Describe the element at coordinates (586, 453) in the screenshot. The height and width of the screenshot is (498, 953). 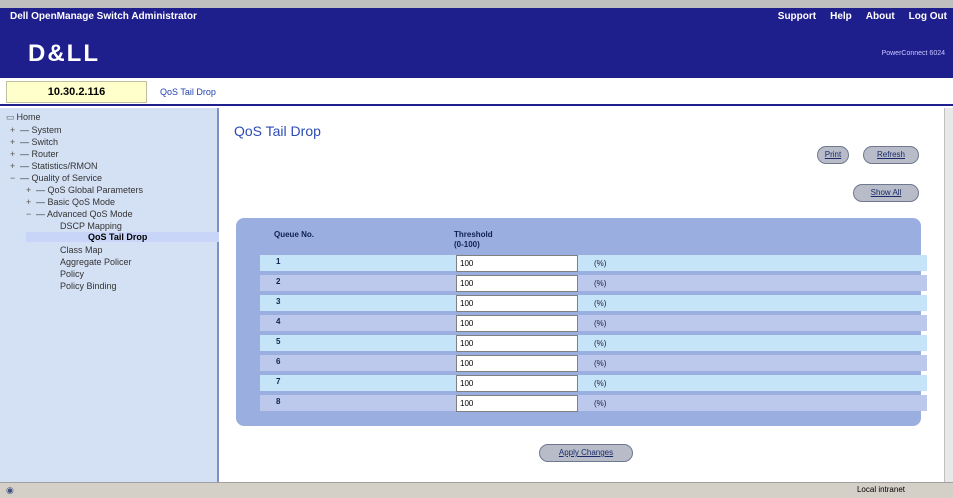
I see `apply-changes-button: Apply Changes` at that location.